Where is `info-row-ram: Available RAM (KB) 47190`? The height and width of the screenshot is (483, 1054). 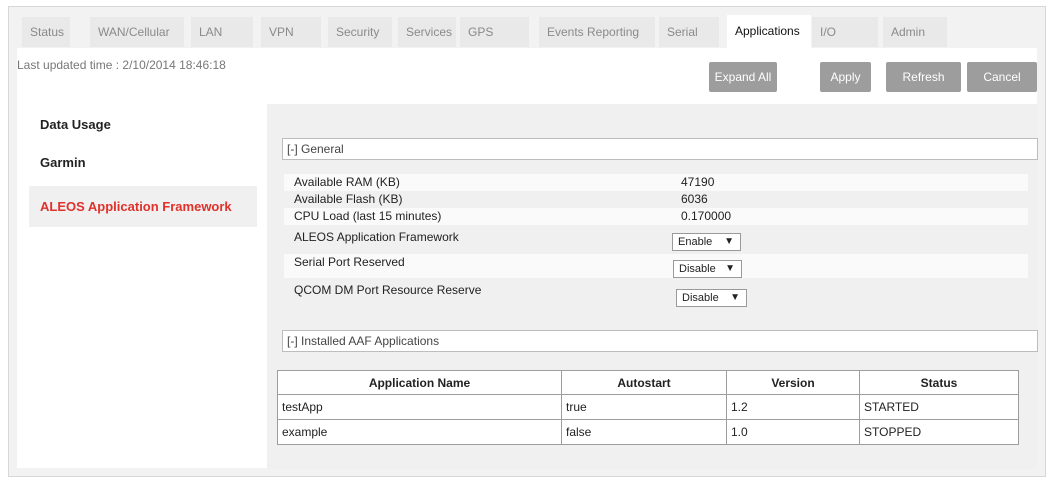 info-row-ram: Available RAM (KB) 47190 is located at coordinates (656, 182).